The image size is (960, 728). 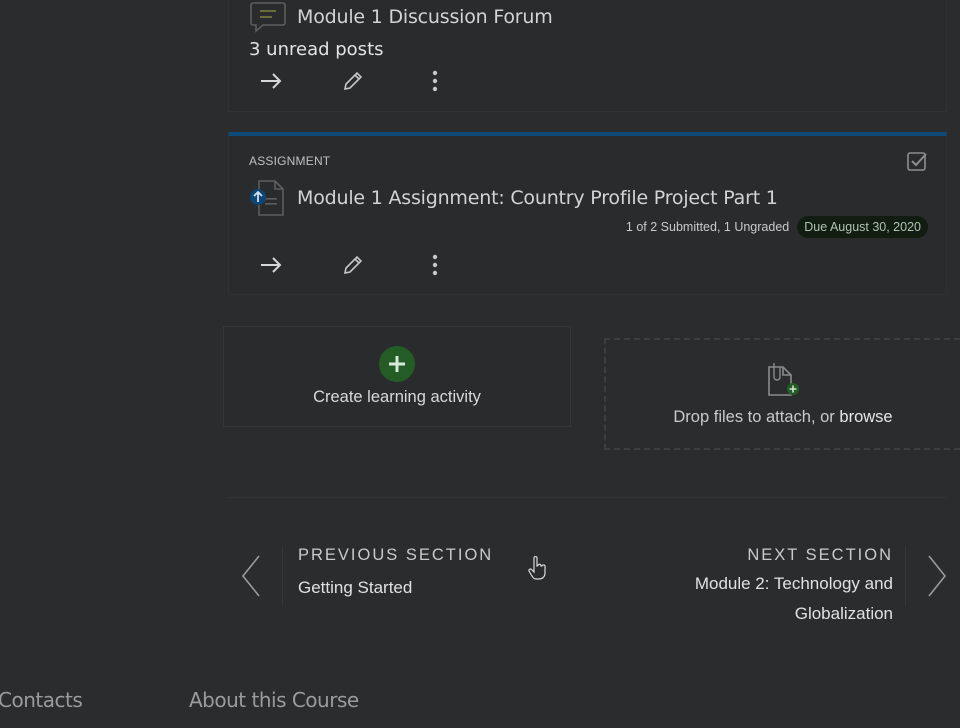 What do you see at coordinates (425, 17) in the screenshot?
I see `discussion-title: Module 1 Discussion Forum` at bounding box center [425, 17].